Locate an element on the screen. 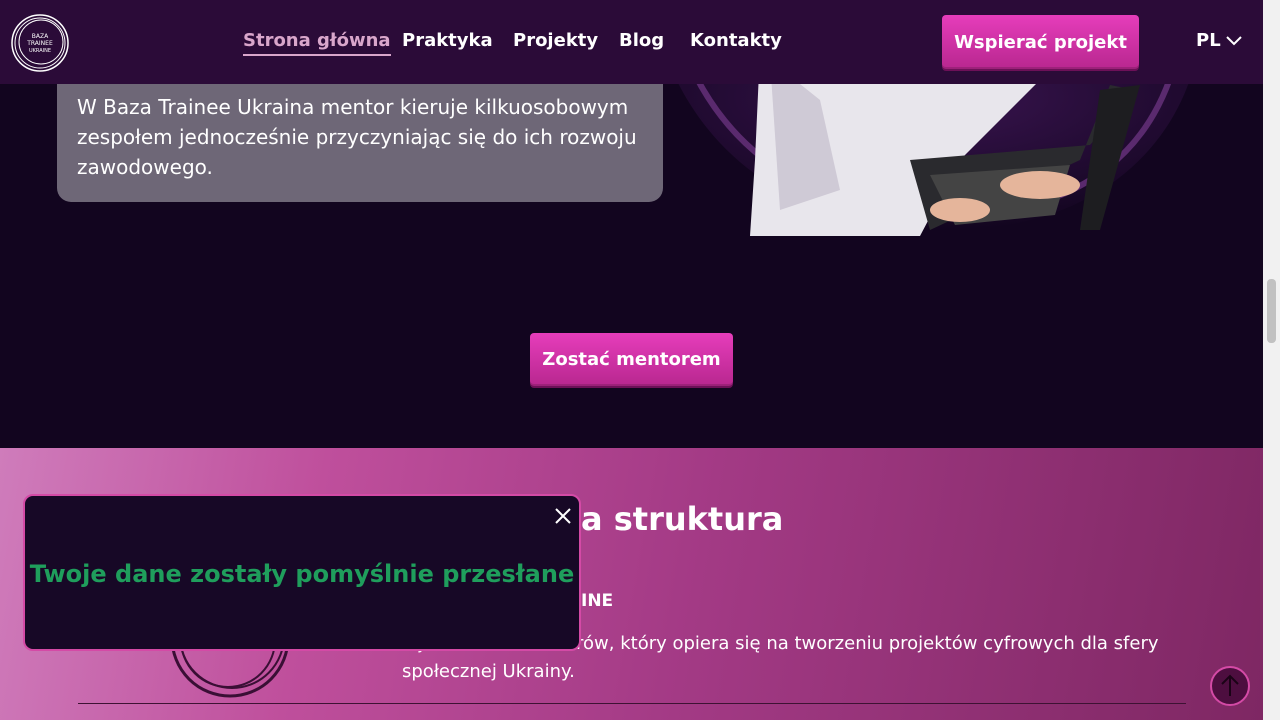  section-title: a struktura is located at coordinates (682, 519).